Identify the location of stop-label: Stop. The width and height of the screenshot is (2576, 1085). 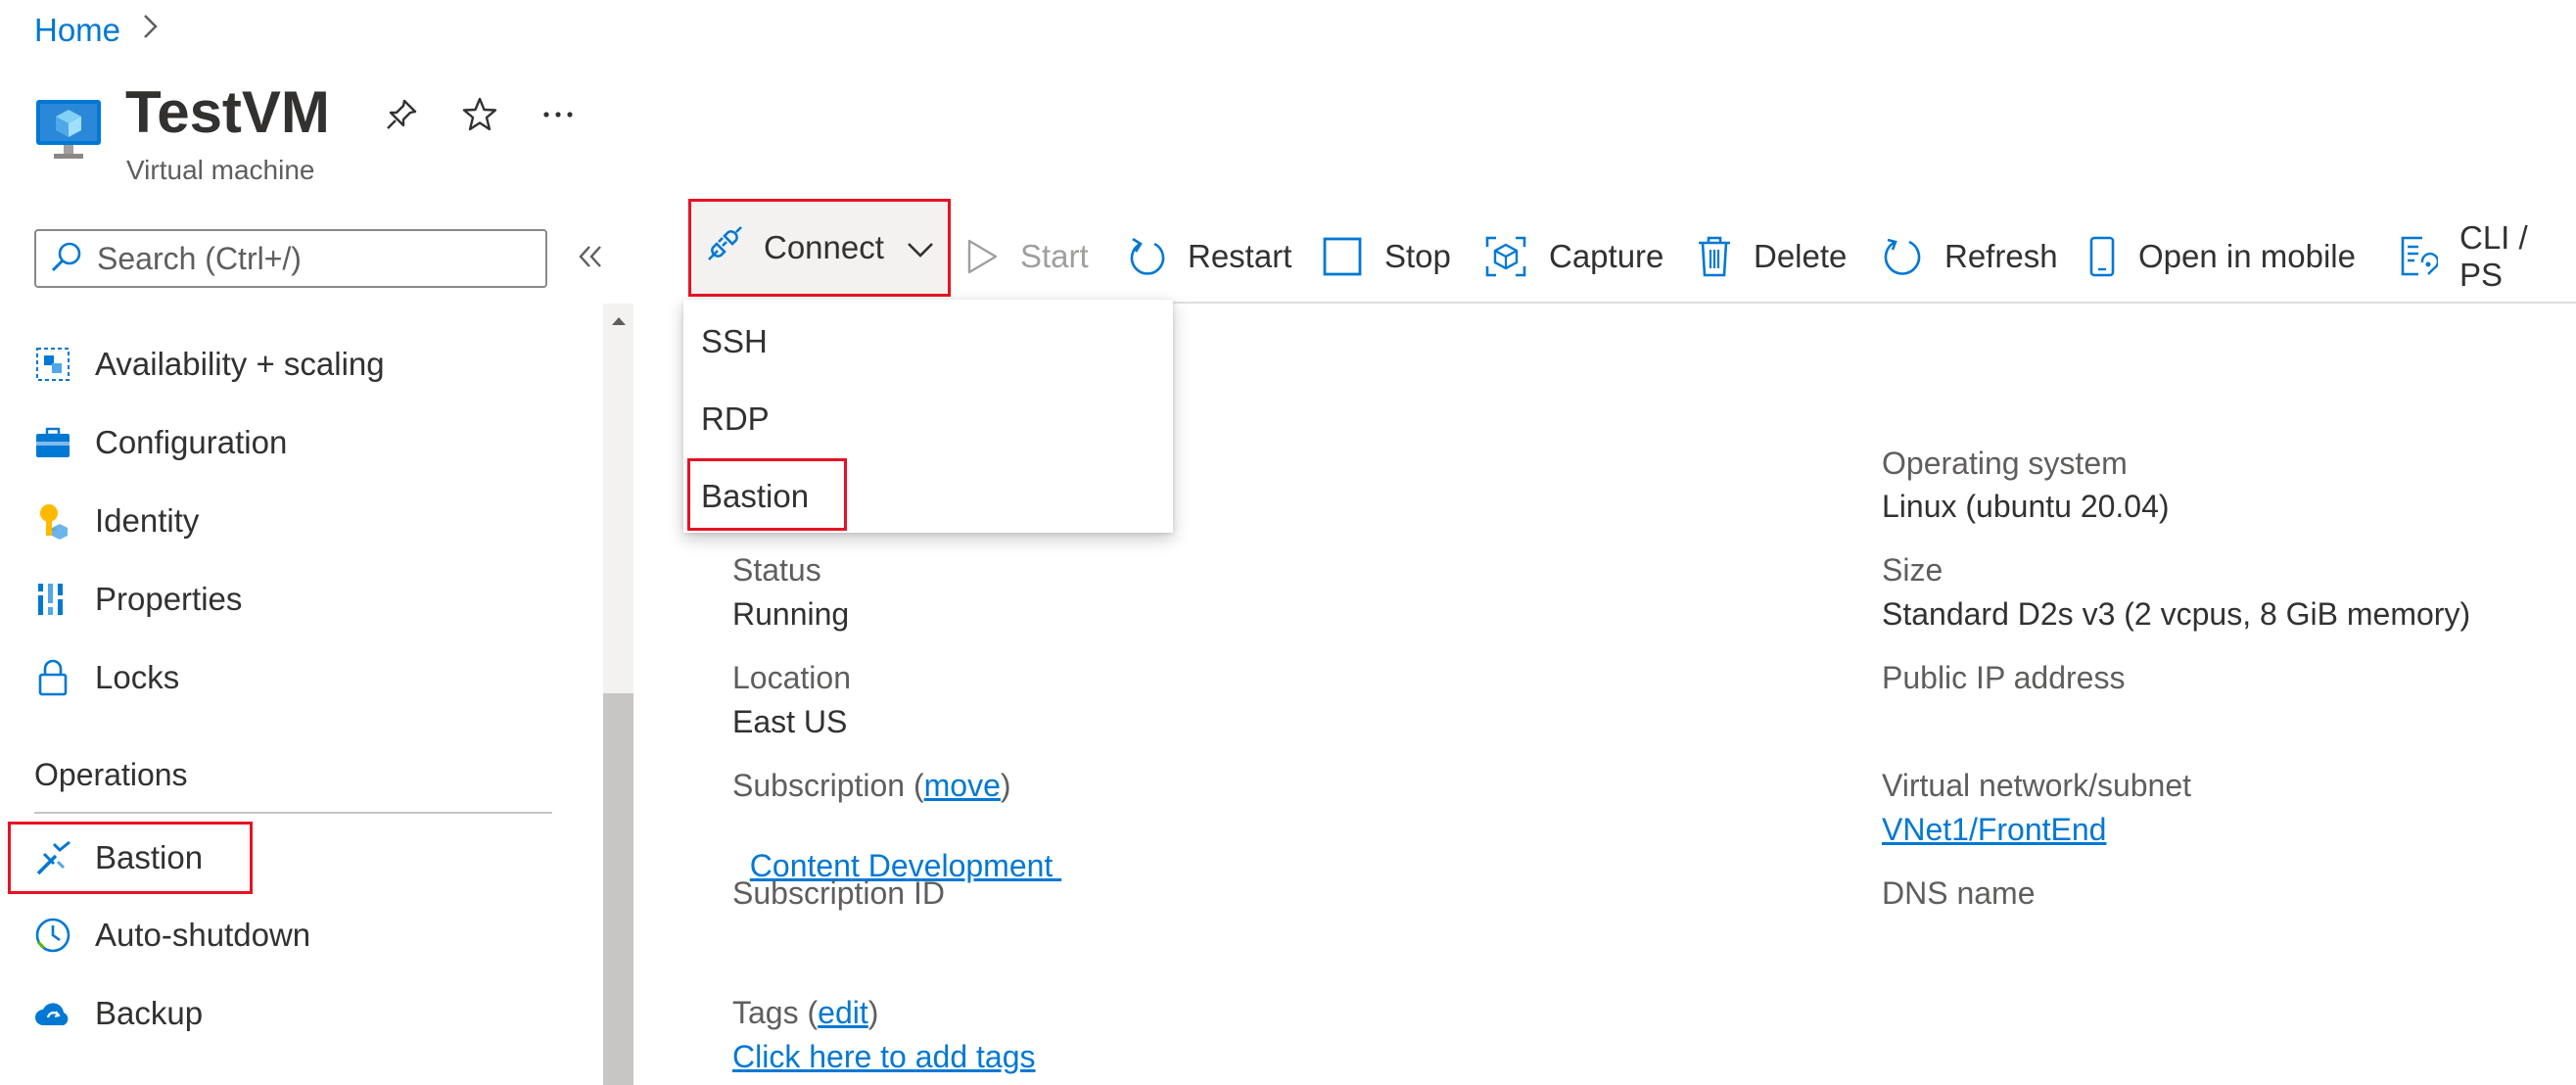
(1418, 256).